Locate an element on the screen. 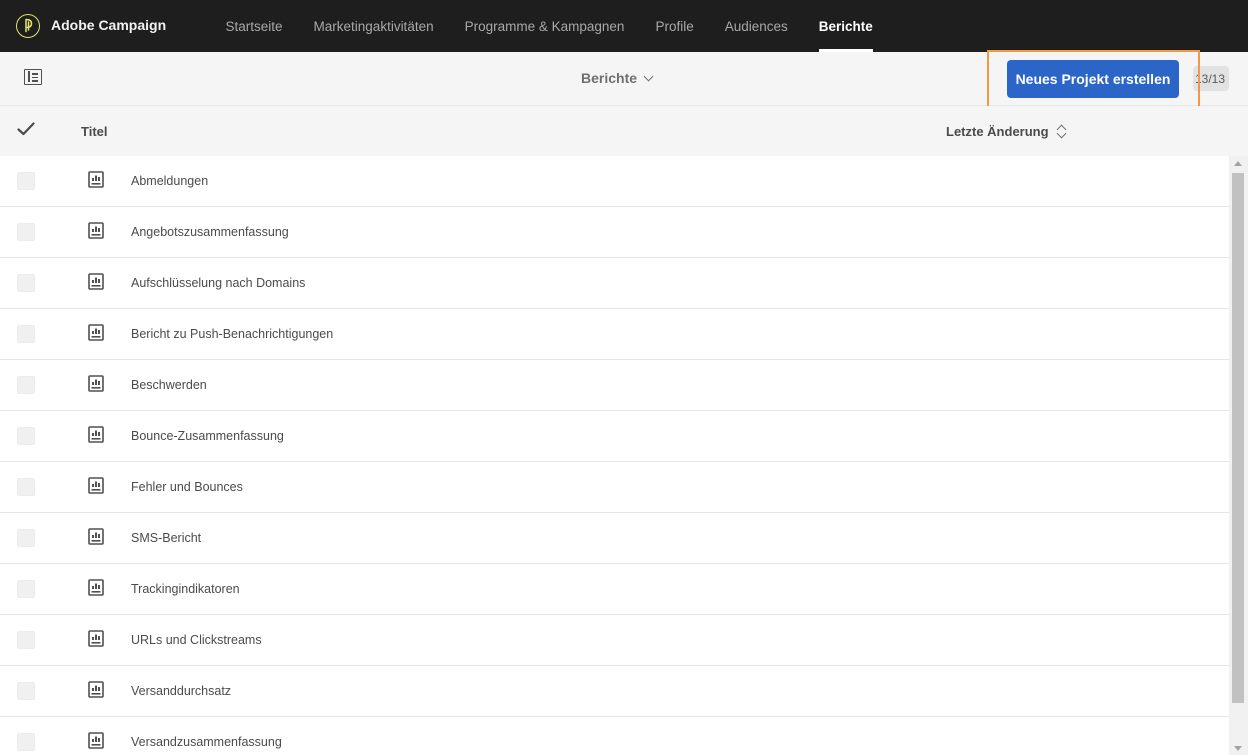  checkmark-icon is located at coordinates (26, 129).